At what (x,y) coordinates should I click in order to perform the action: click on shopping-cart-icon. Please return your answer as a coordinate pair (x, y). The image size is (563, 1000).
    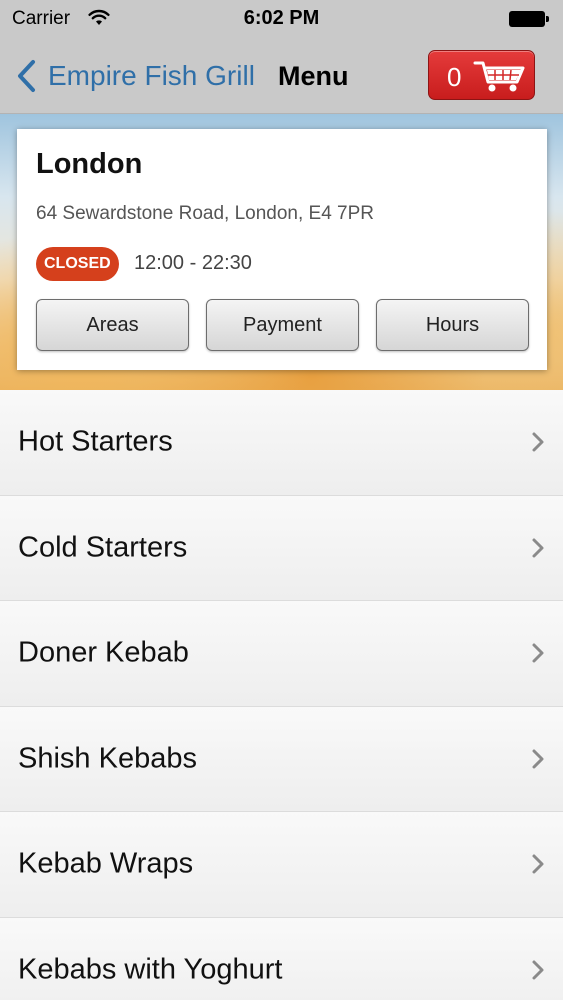
    Looking at the image, I should click on (499, 76).